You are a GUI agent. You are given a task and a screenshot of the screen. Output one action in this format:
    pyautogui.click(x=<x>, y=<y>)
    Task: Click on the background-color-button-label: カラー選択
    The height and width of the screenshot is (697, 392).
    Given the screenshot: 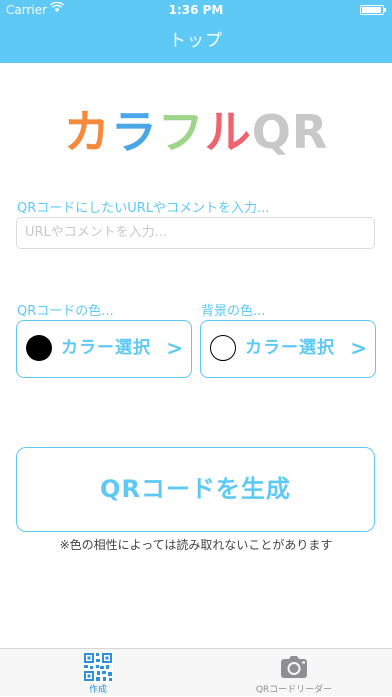 What is the action you would take?
    pyautogui.click(x=290, y=348)
    